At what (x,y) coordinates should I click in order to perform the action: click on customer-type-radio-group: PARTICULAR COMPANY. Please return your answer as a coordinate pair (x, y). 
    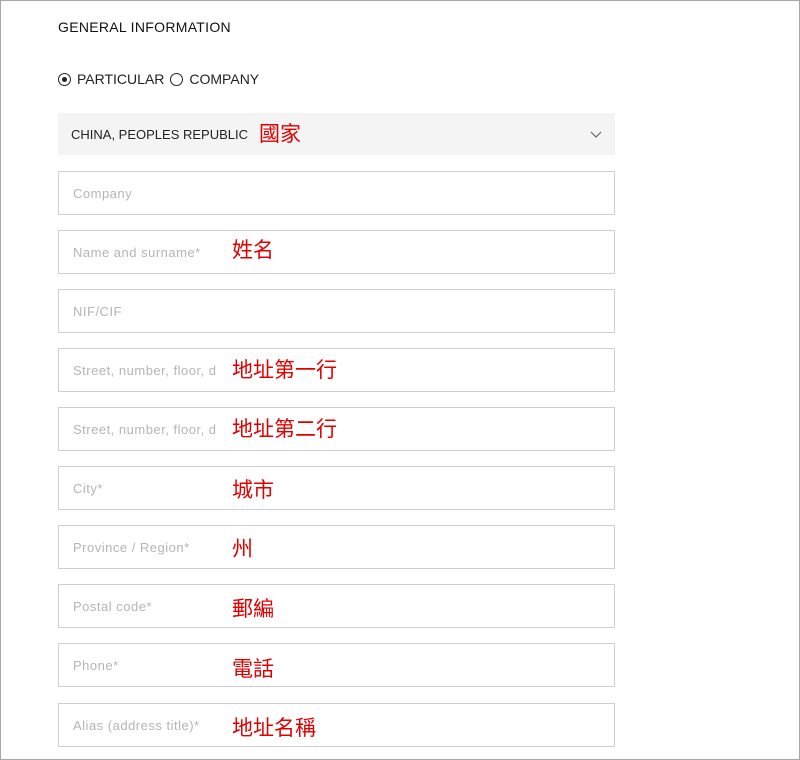
    Looking at the image, I should click on (161, 79).